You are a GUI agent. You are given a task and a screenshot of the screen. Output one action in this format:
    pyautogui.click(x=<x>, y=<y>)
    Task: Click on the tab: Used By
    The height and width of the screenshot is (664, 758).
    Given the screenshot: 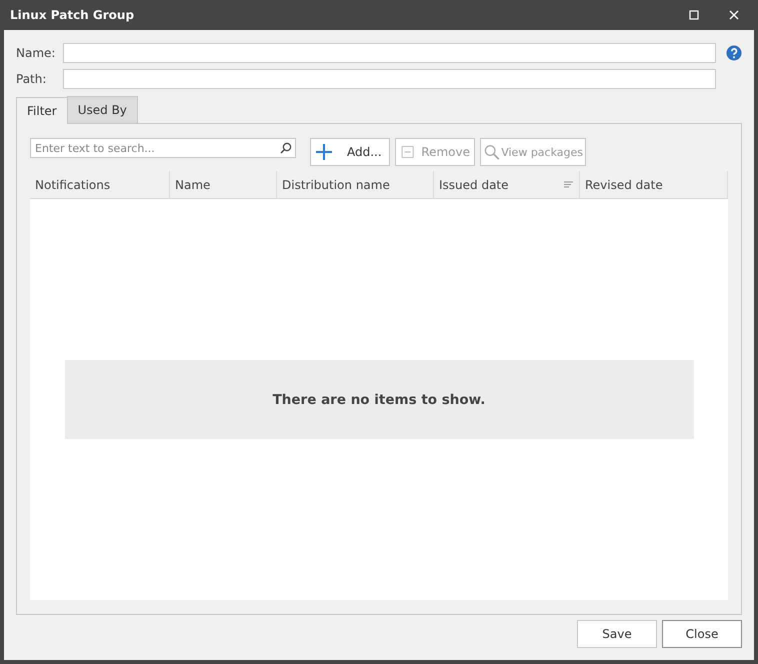 What is the action you would take?
    pyautogui.click(x=102, y=109)
    